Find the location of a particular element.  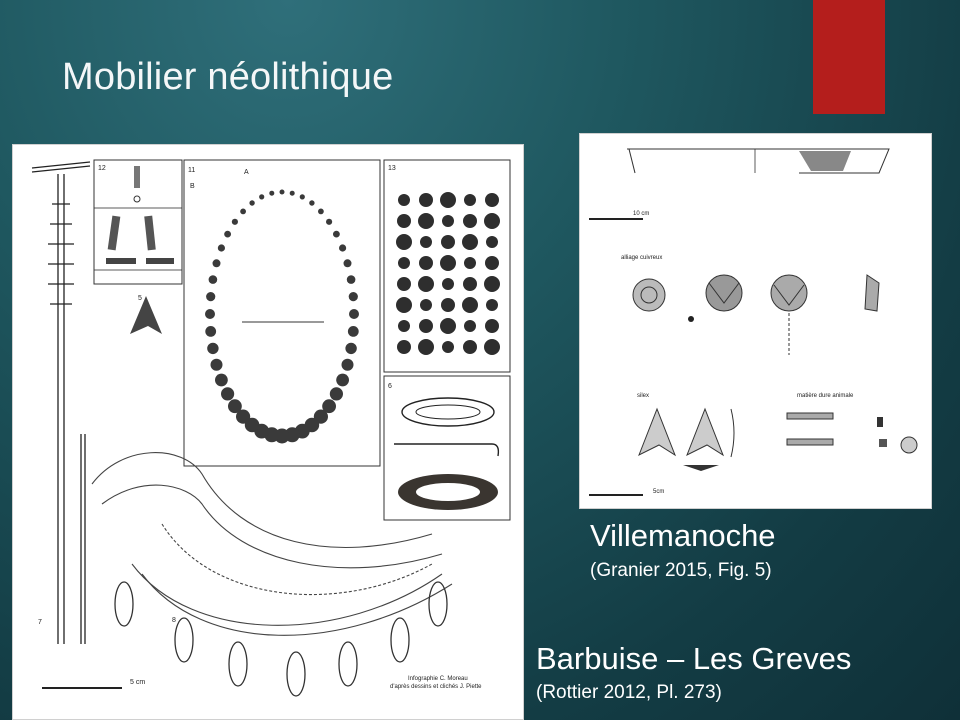

villemanoche-scale-top: 10 cm is located at coordinates (641, 214).